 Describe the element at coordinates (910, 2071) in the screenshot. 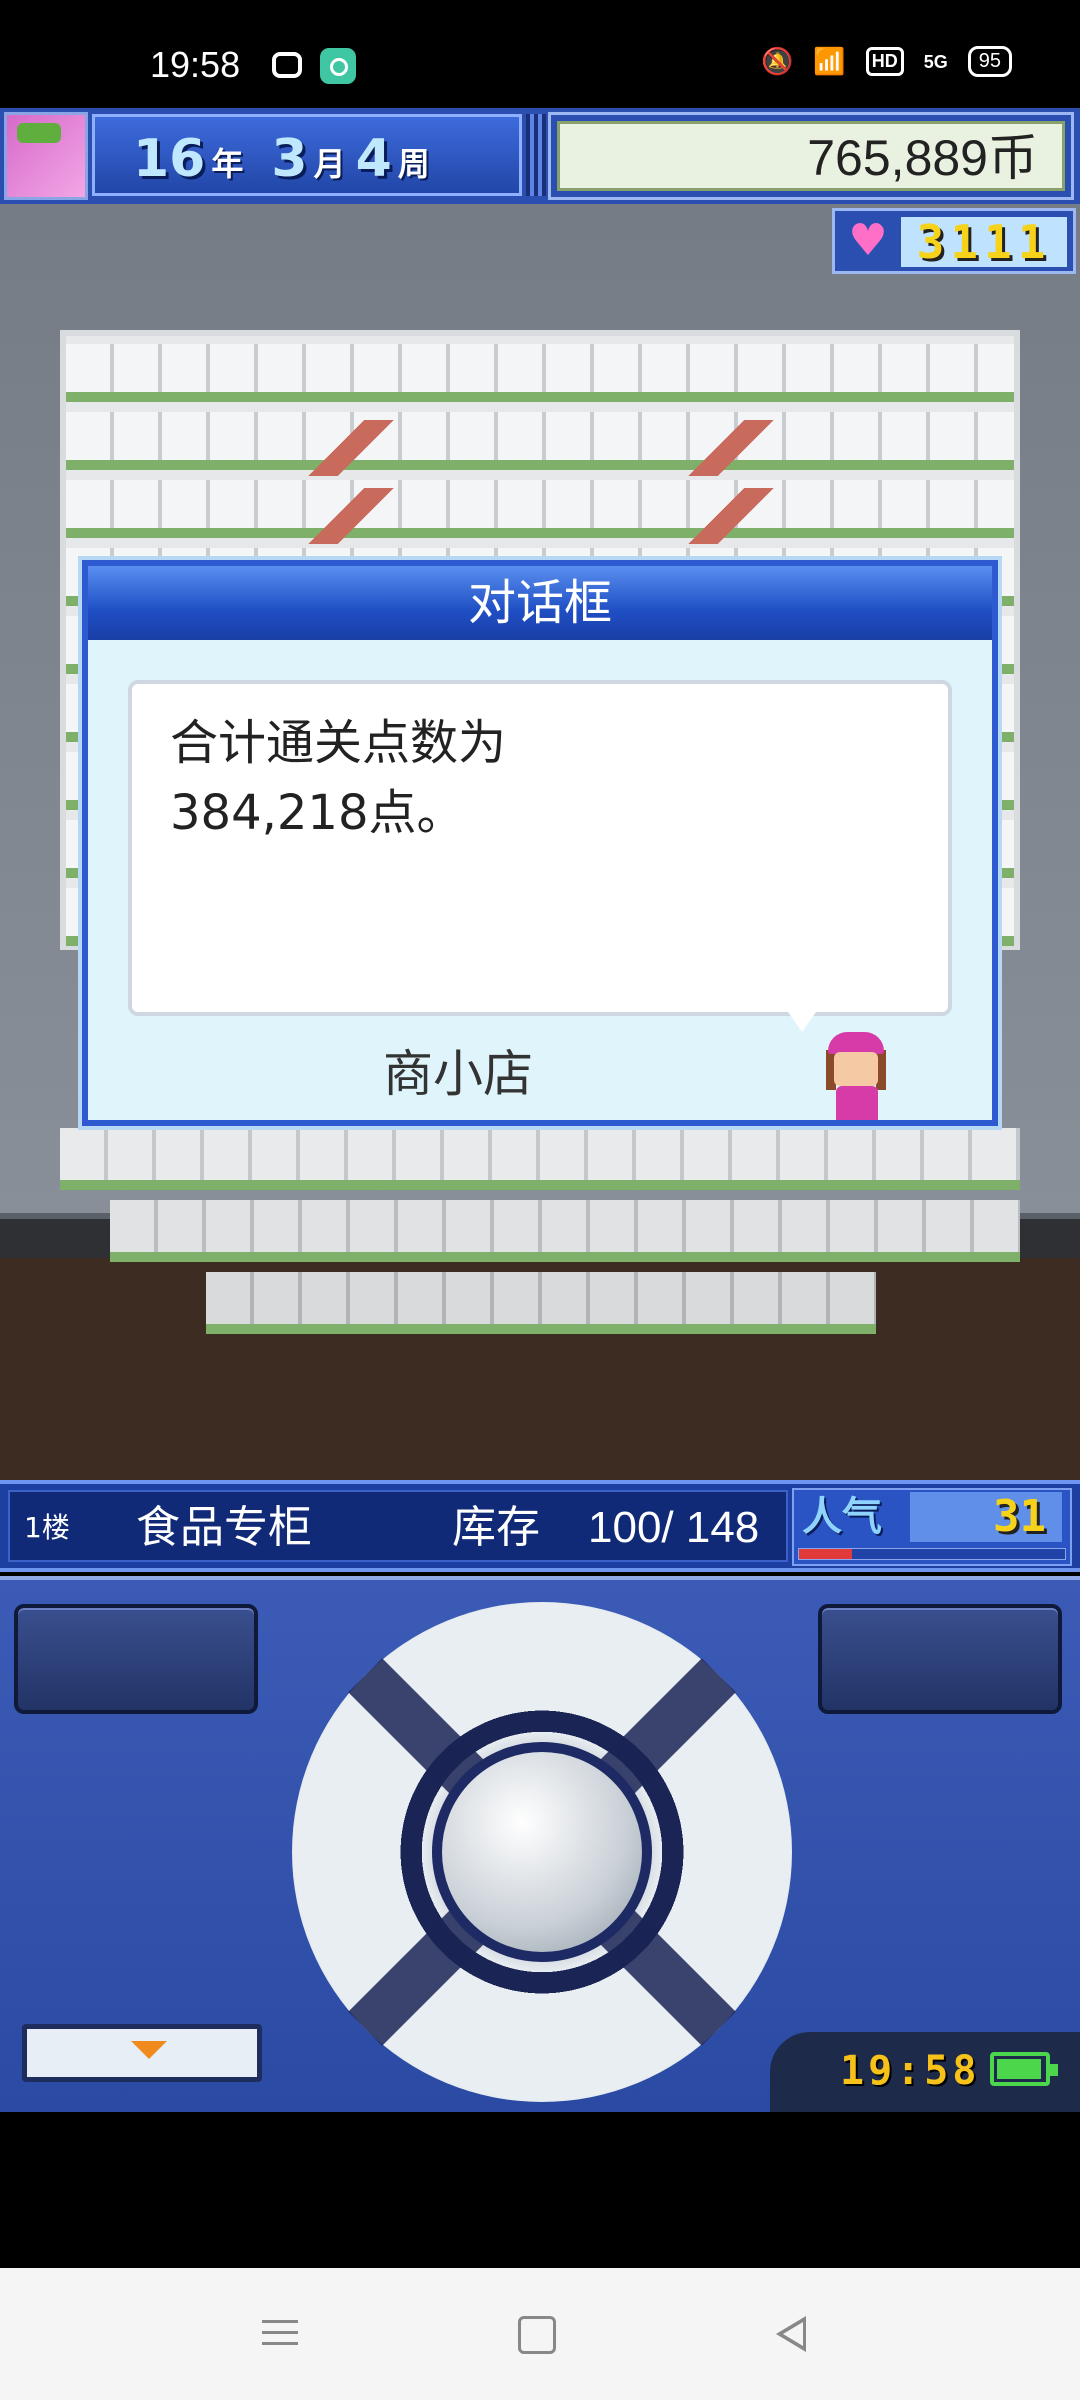

I see `game-clock: 19:58` at that location.